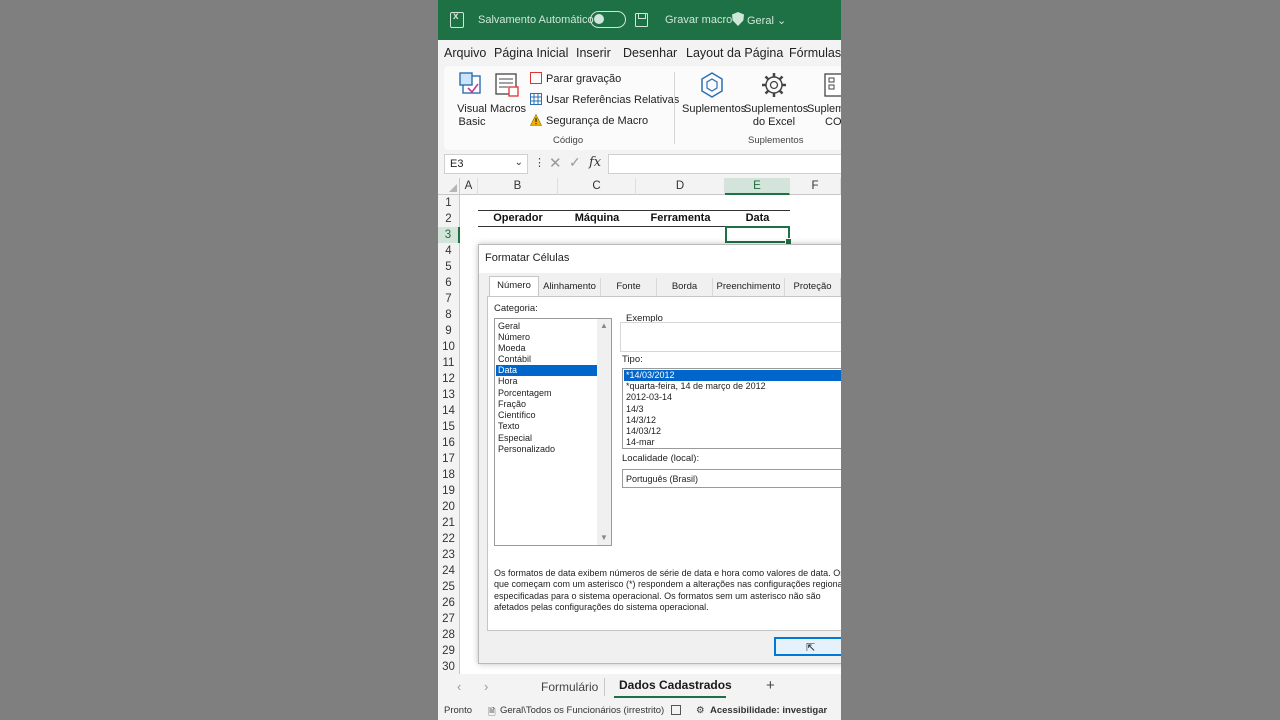  I want to click on type-item: 14/3/12, so click(732, 420).